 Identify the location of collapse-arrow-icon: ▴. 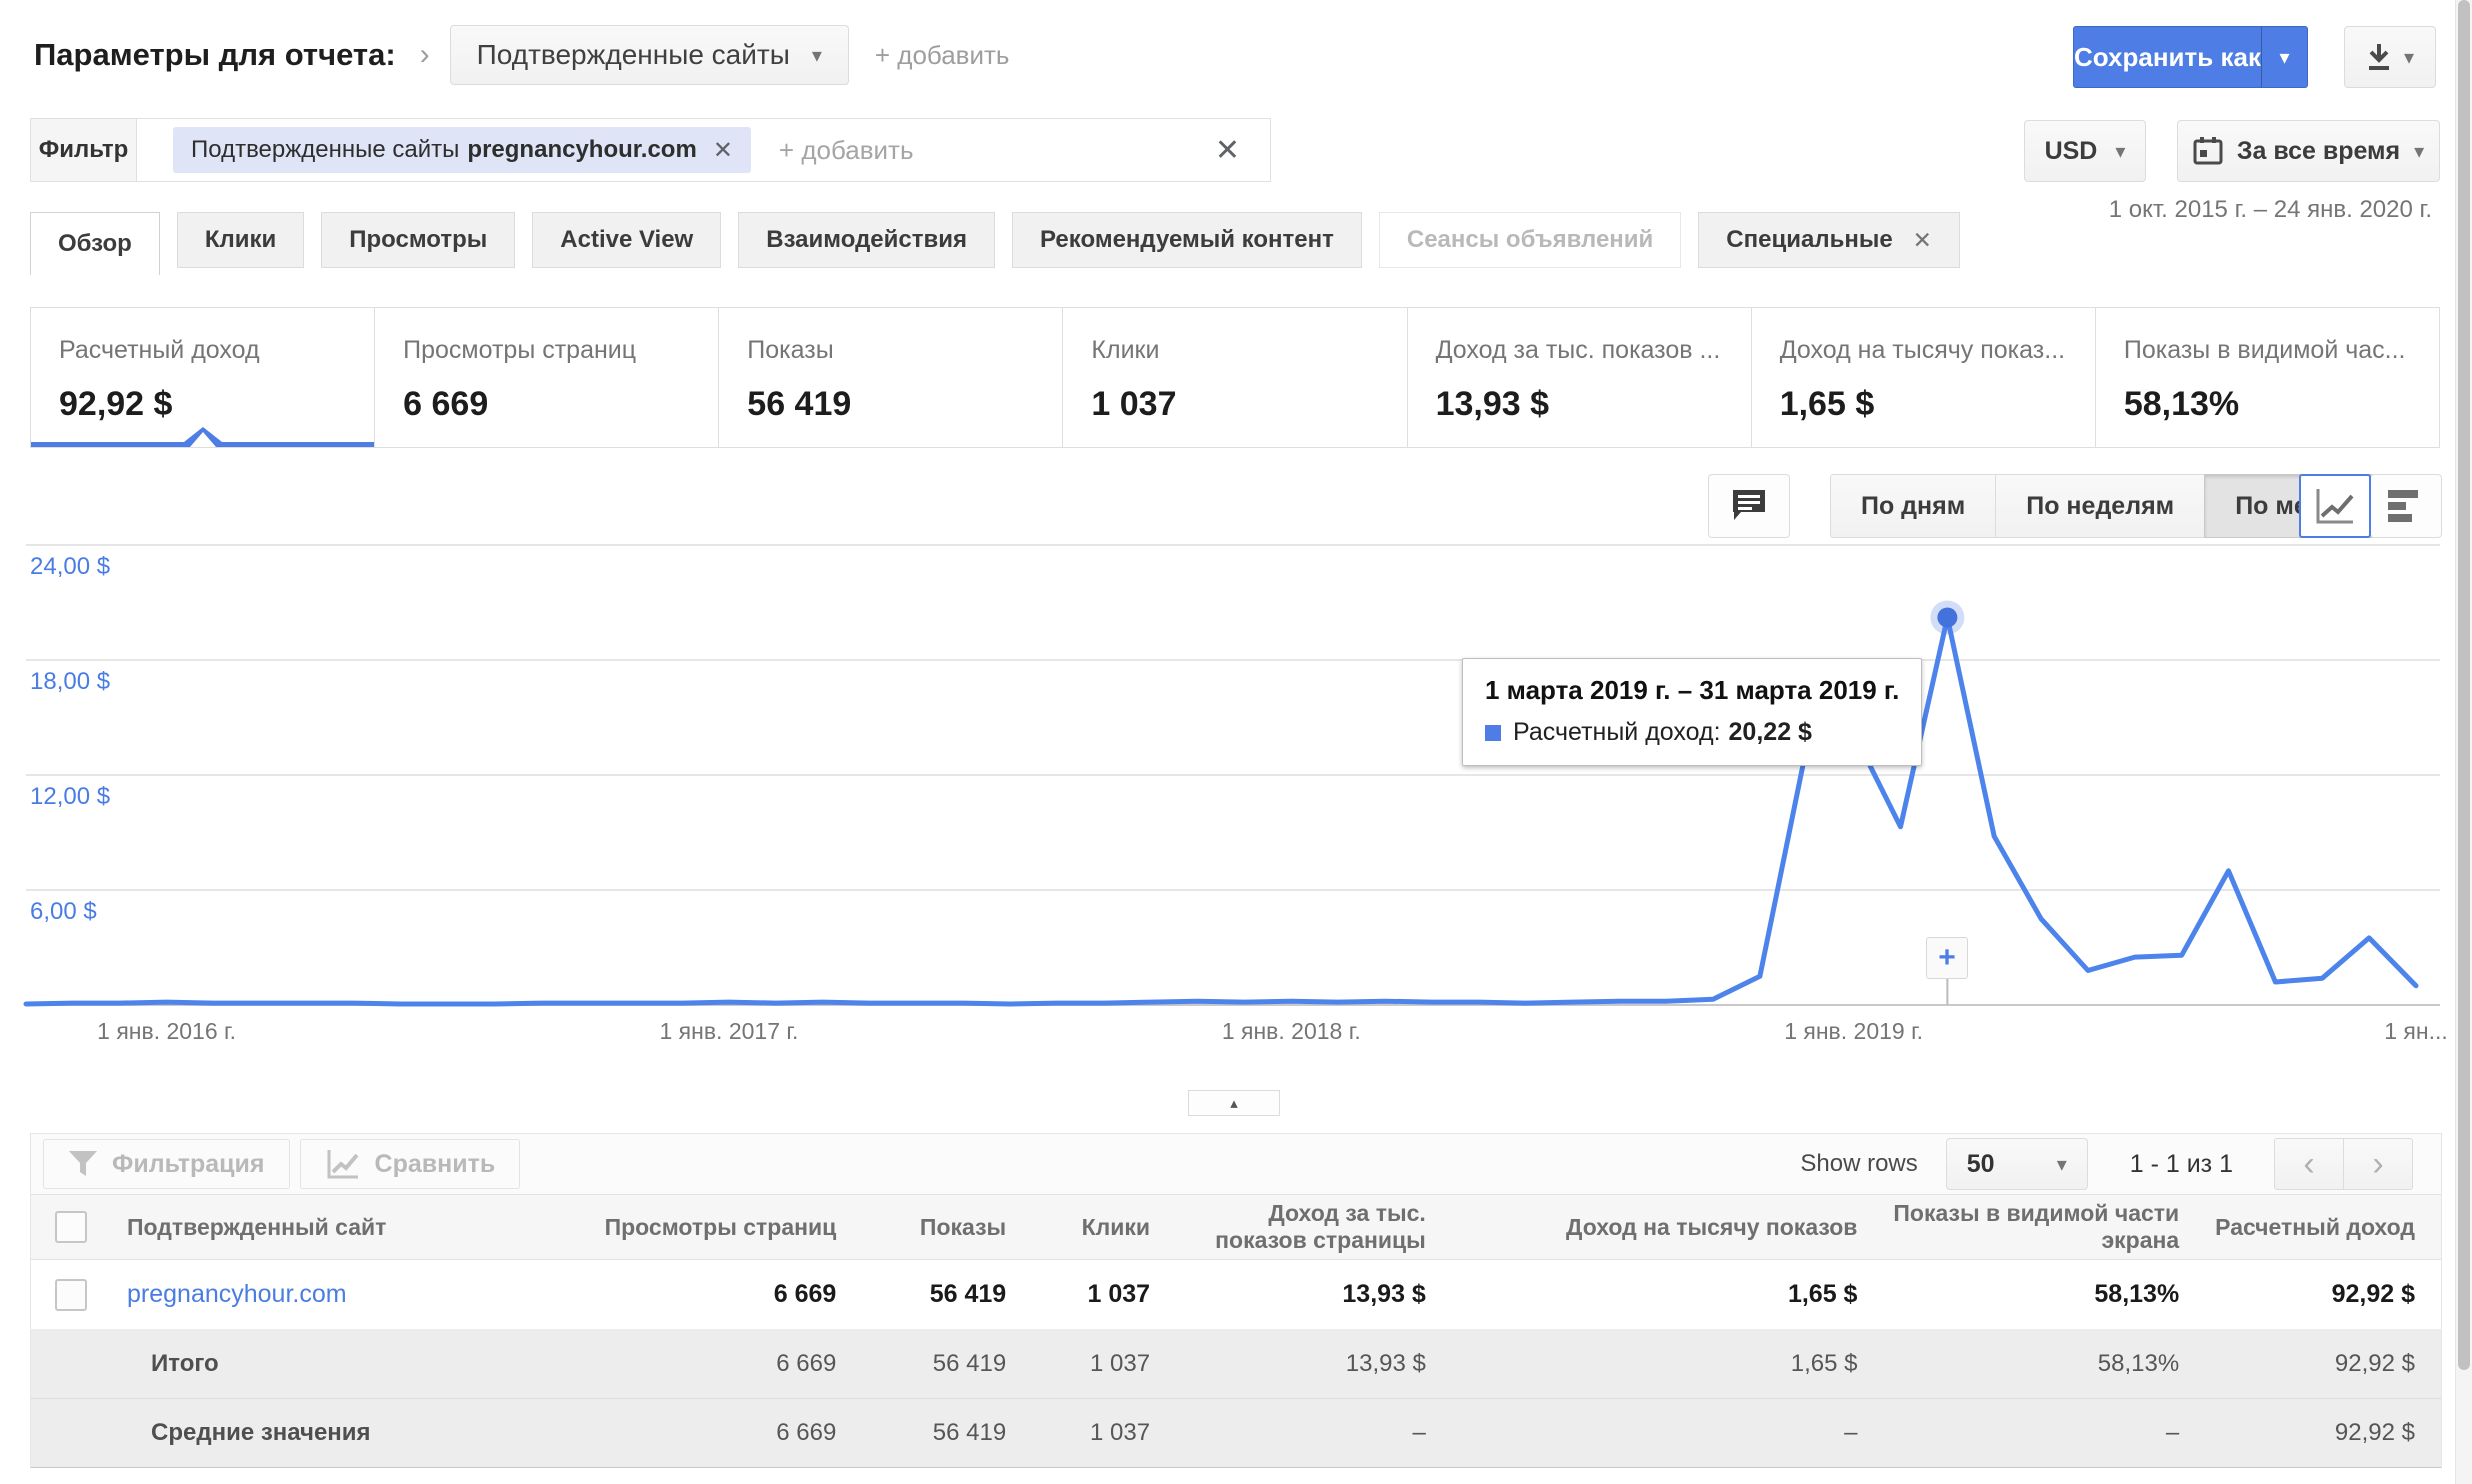
(1234, 1103).